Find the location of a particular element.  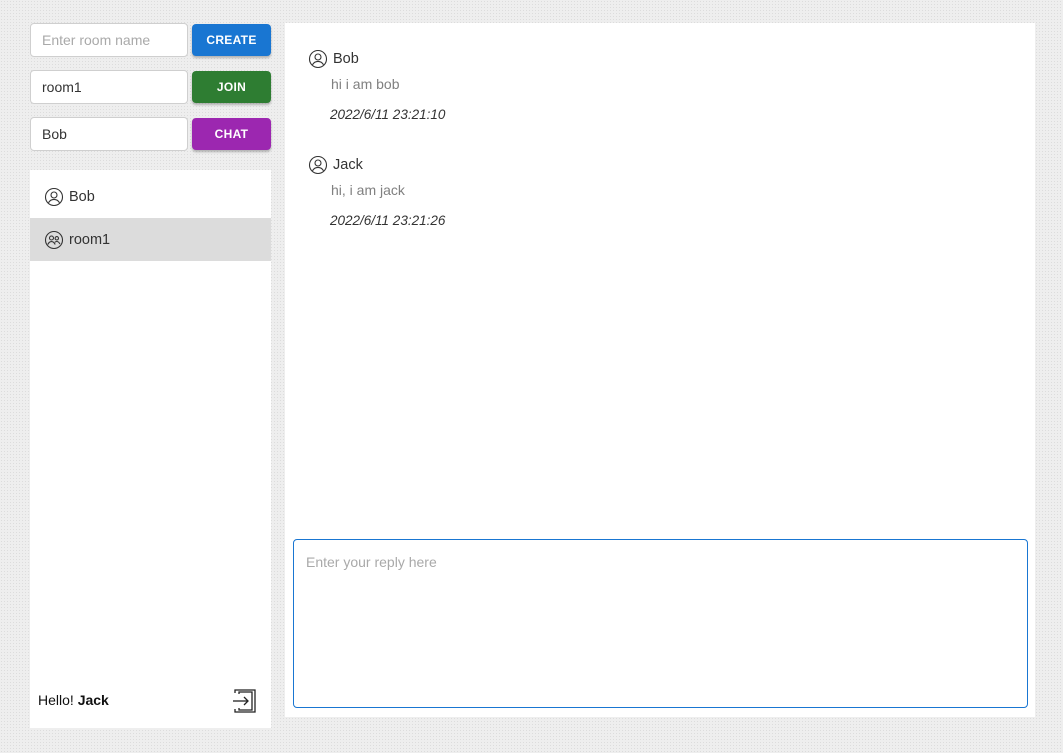

list-item-label: Bob is located at coordinates (82, 196).